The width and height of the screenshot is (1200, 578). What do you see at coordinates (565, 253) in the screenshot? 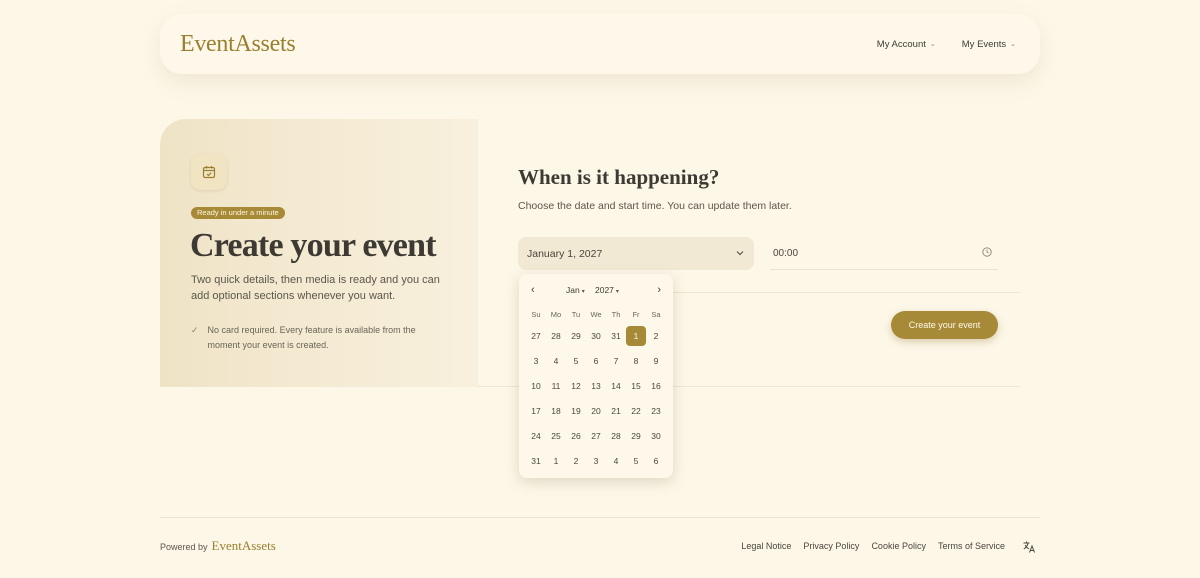
I see `date-value: January 1, 2027` at bounding box center [565, 253].